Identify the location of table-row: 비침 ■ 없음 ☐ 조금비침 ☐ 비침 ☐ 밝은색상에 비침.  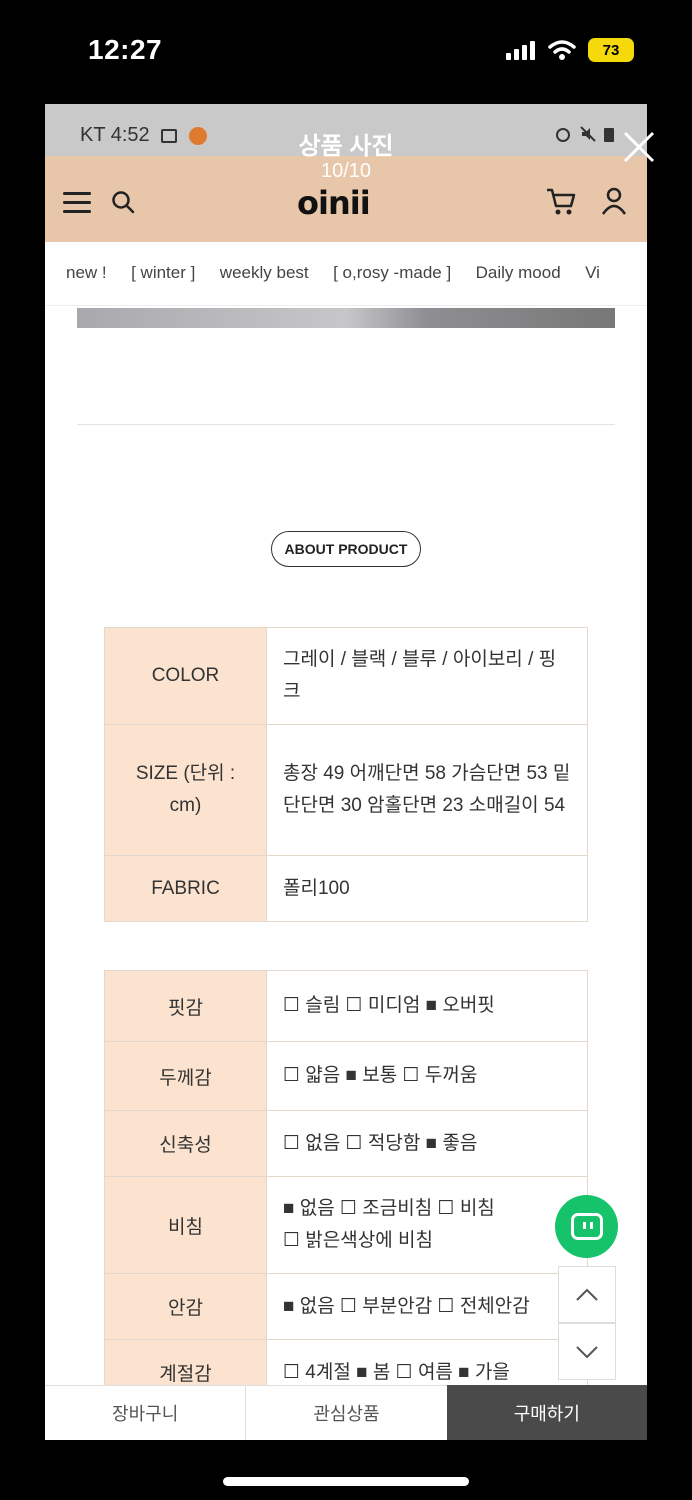
(346, 1225).